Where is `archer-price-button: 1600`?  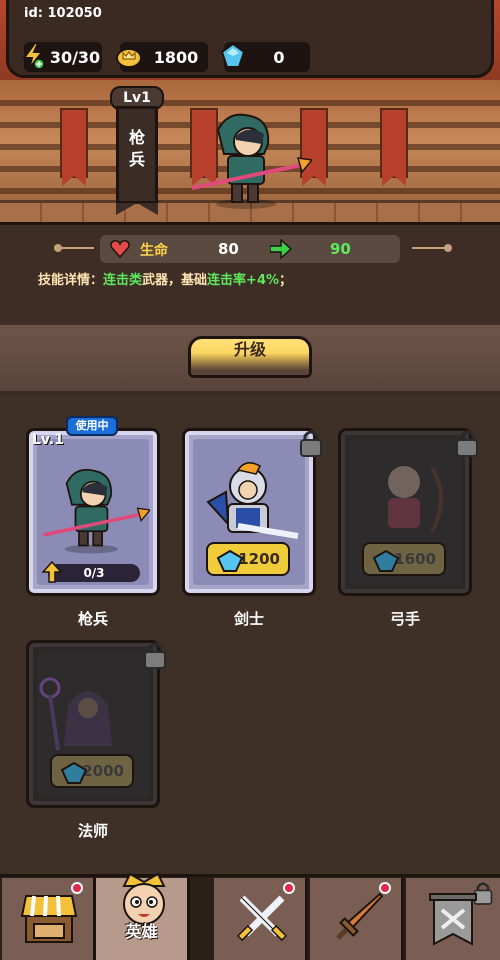 archer-price-button: 1600 is located at coordinates (404, 559).